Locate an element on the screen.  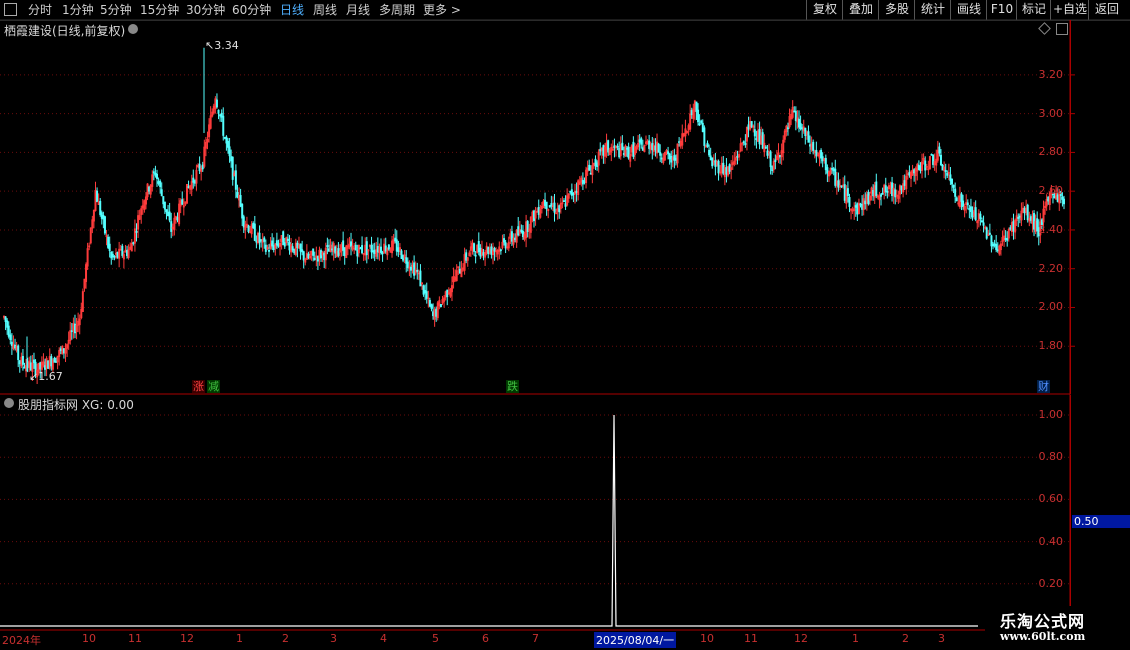
indicator-menu-icon is located at coordinates (9, 403).